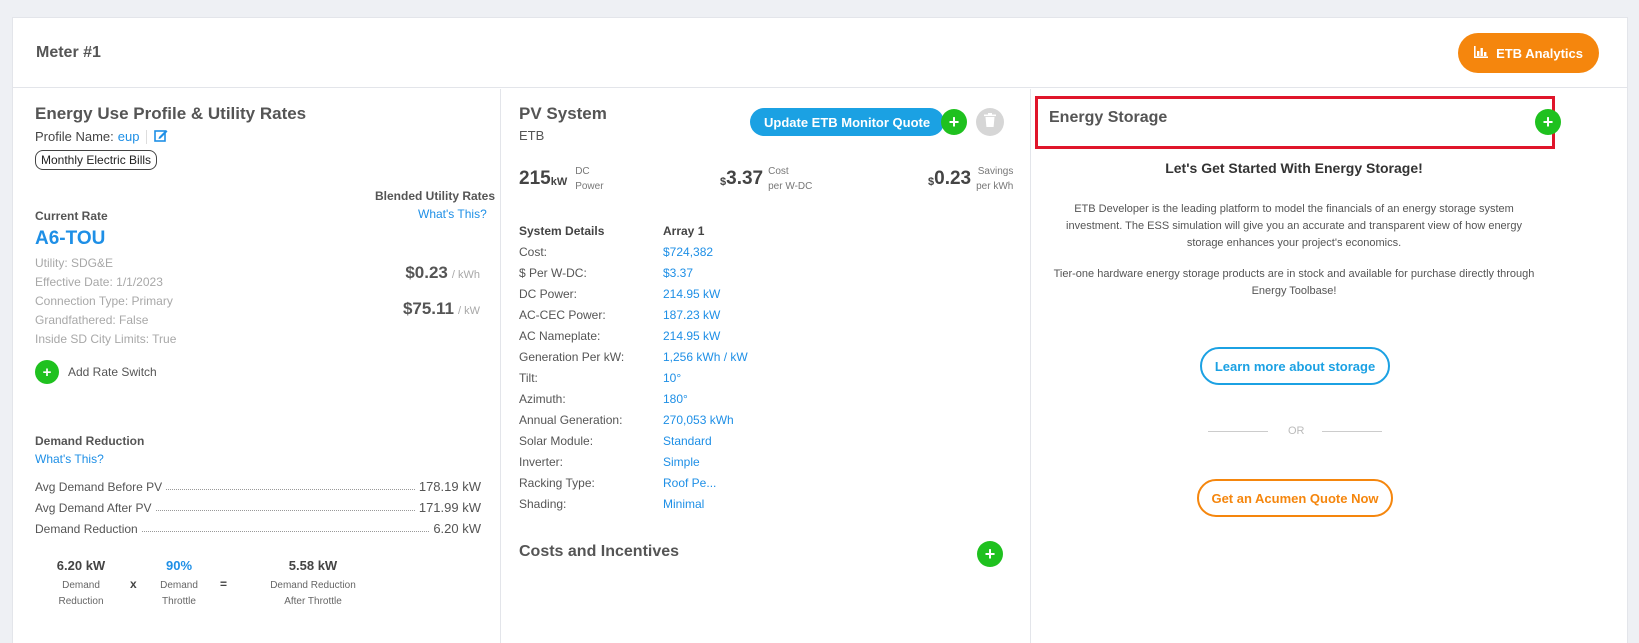  What do you see at coordinates (563, 113) in the screenshot?
I see `pv-system-title: PV System` at bounding box center [563, 113].